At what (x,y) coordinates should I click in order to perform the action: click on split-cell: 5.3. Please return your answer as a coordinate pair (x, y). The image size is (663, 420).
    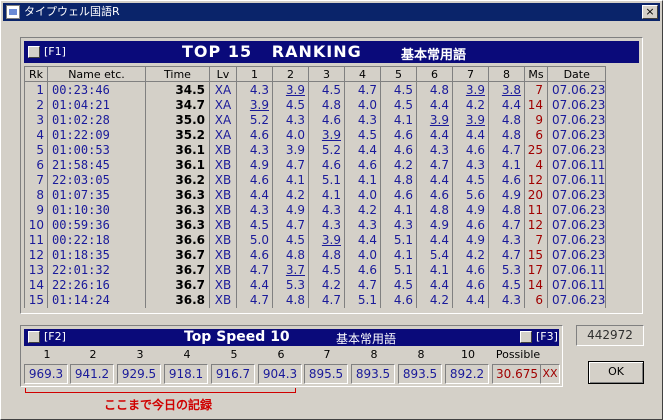
    Looking at the image, I should click on (506, 270).